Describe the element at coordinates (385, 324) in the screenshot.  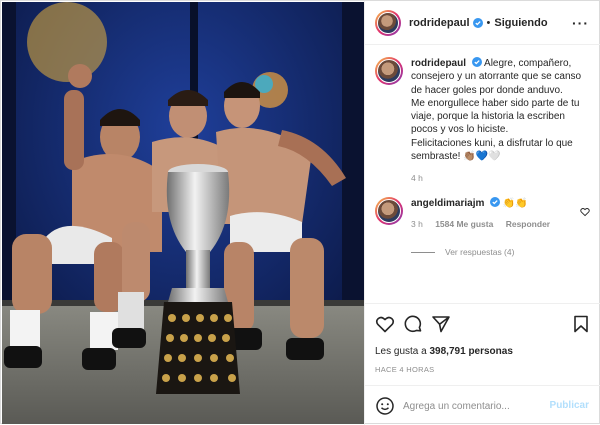
I see `heart-icon` at that location.